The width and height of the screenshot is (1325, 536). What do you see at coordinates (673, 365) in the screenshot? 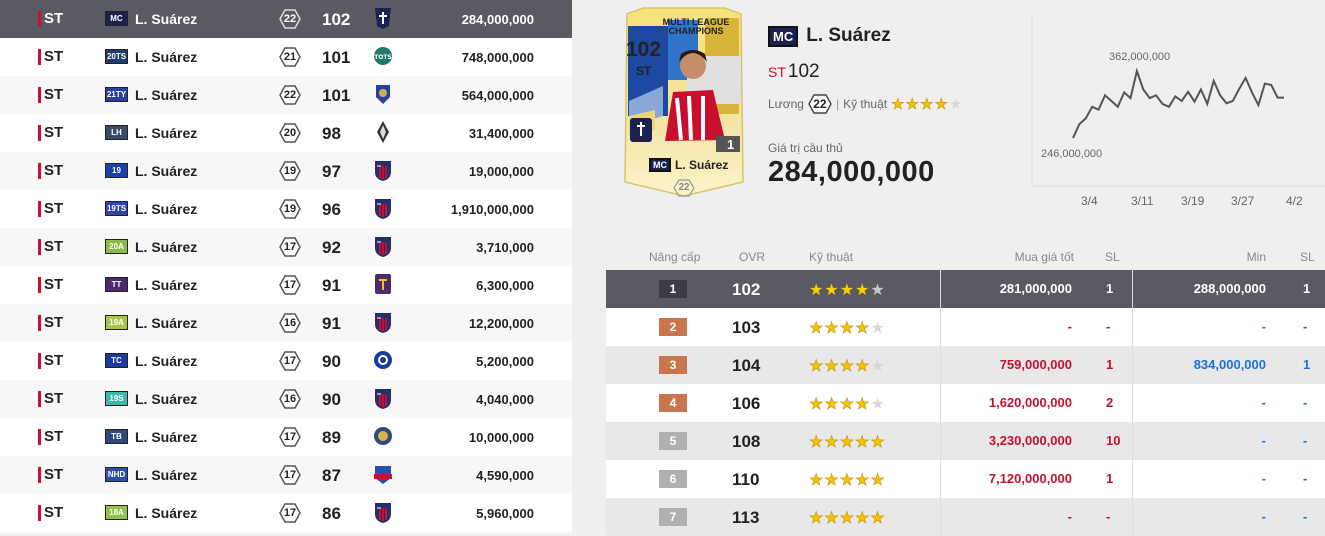
I see `upgrade-badge: 3` at bounding box center [673, 365].